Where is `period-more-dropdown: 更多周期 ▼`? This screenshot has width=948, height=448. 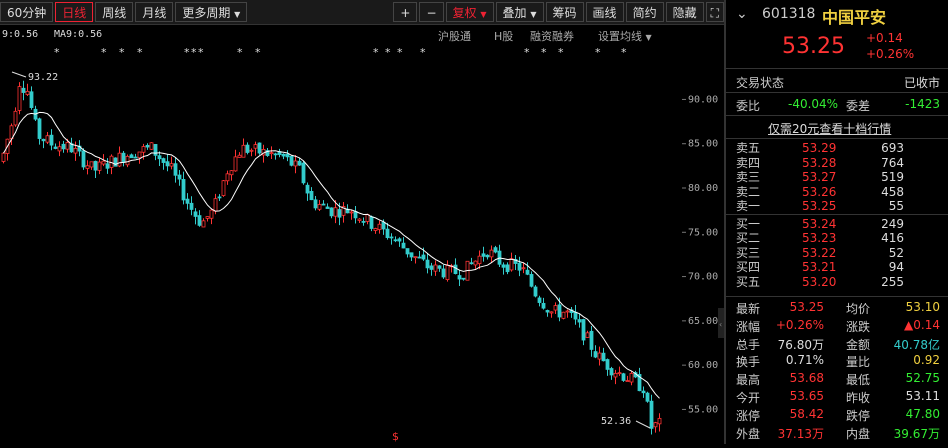 period-more-dropdown: 更多周期 ▼ is located at coordinates (211, 12).